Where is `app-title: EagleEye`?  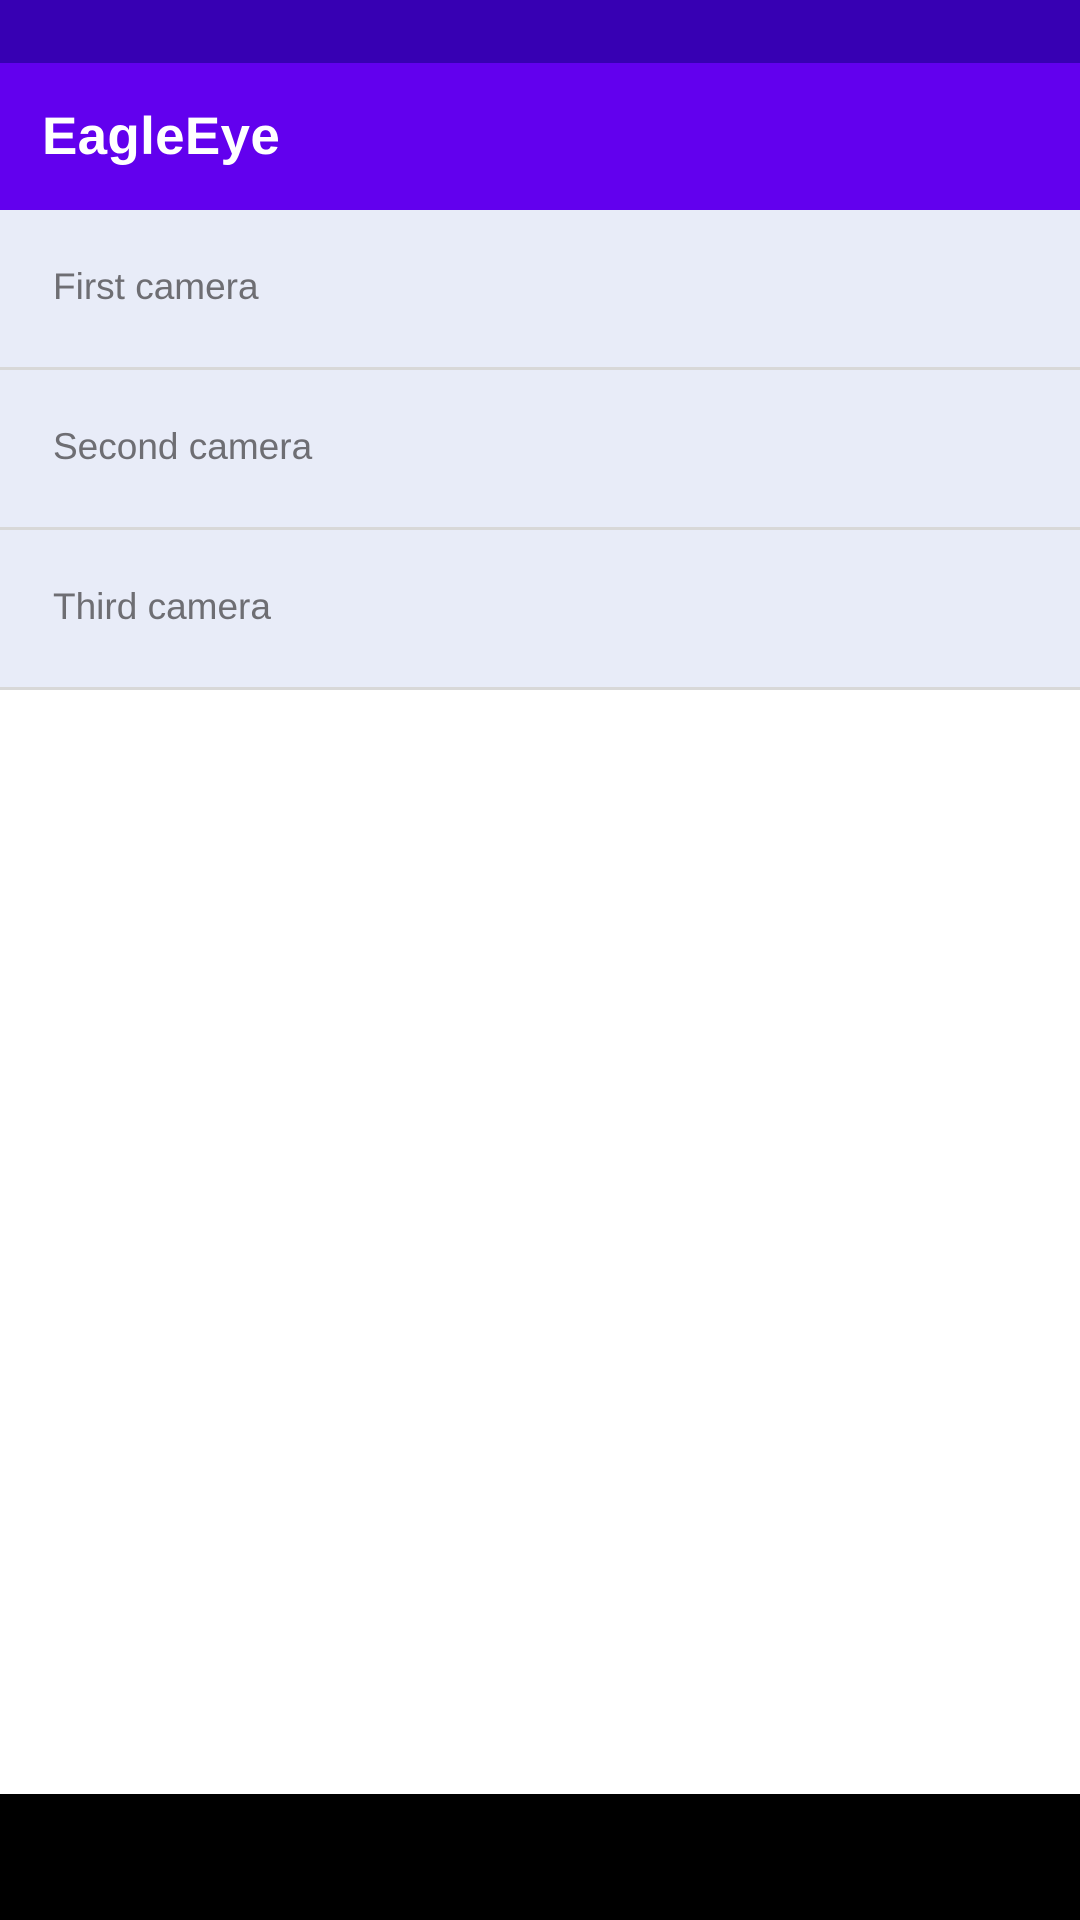 app-title: EagleEye is located at coordinates (161, 136).